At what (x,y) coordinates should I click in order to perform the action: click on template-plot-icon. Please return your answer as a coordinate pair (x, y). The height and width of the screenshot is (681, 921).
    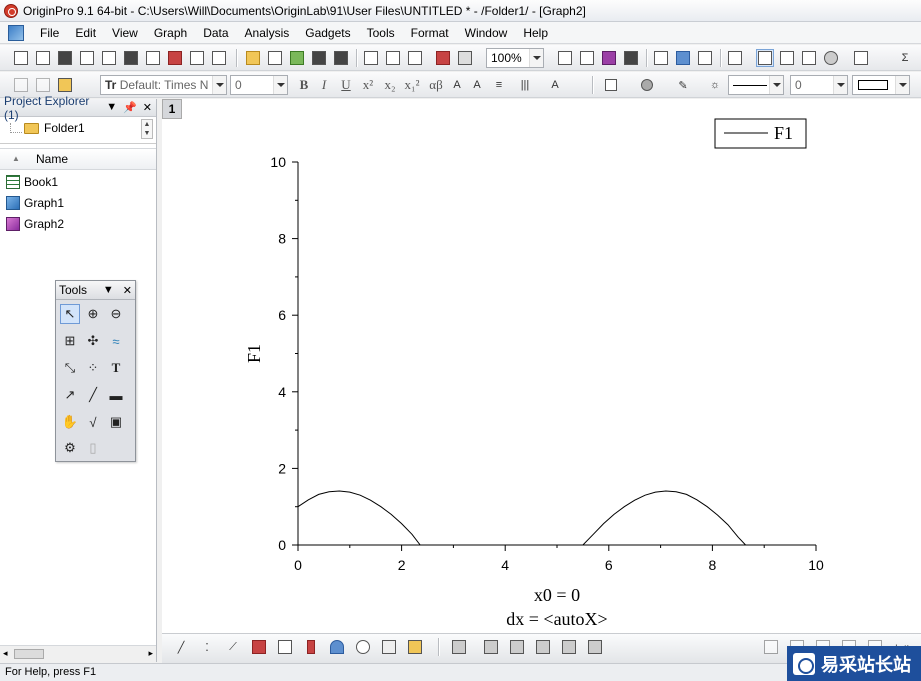
    Looking at the image, I should click on (415, 647).